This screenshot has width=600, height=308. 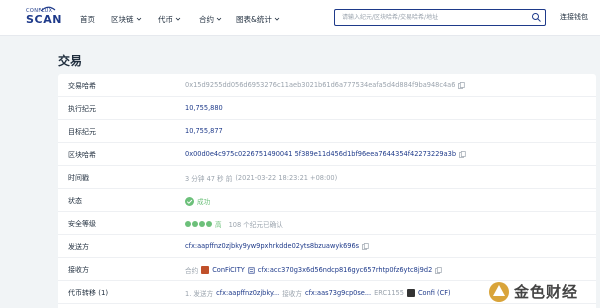 What do you see at coordinates (327, 200) in the screenshot?
I see `row-status: 状态 成功` at bounding box center [327, 200].